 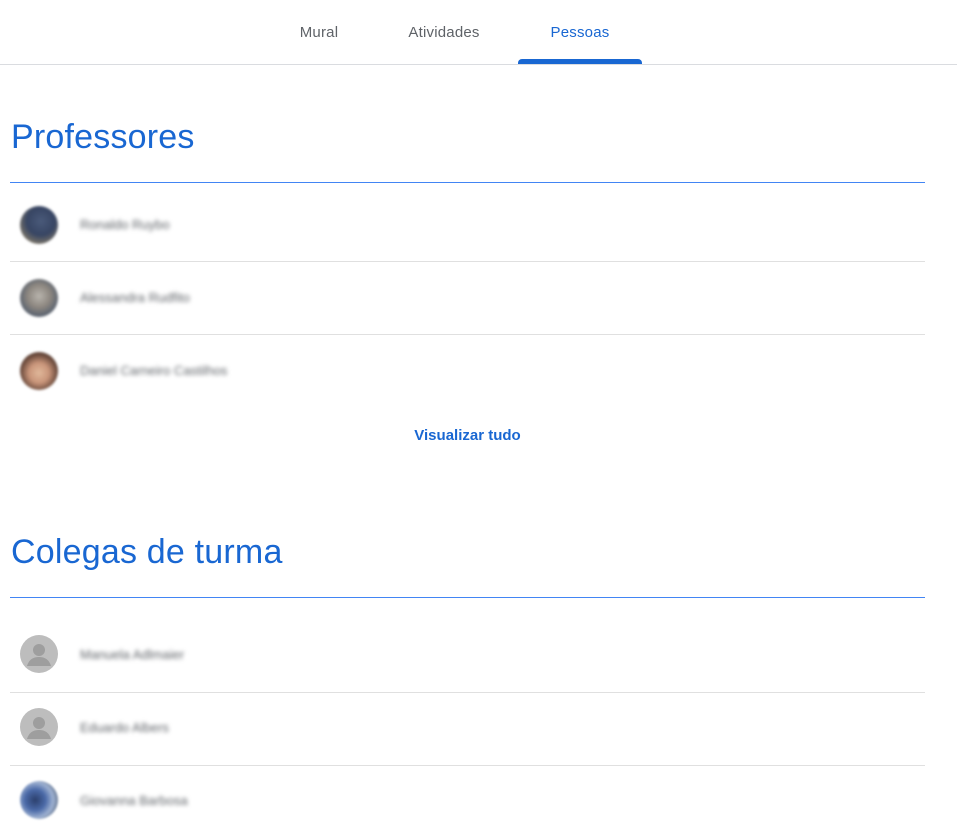 I want to click on tab-mural: Mural, so click(x=319, y=32).